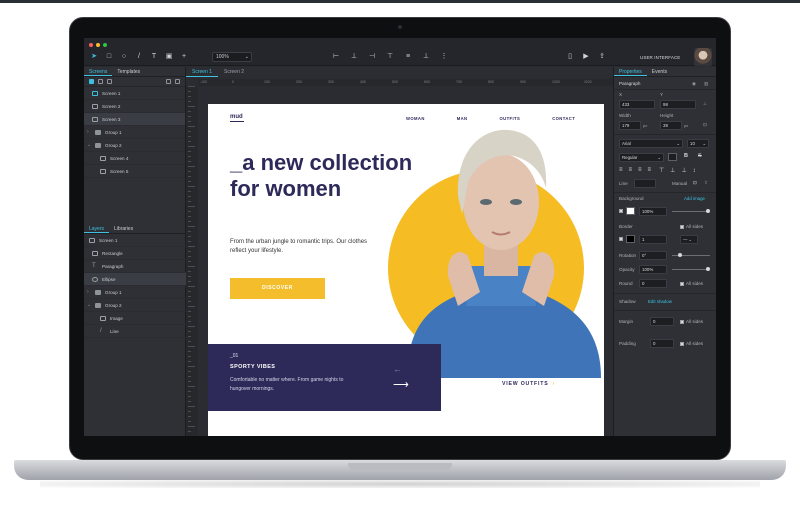 This screenshot has height=510, width=800. Describe the element at coordinates (134, 145) in the screenshot. I see `list-item: ⌄ Group 2` at that location.